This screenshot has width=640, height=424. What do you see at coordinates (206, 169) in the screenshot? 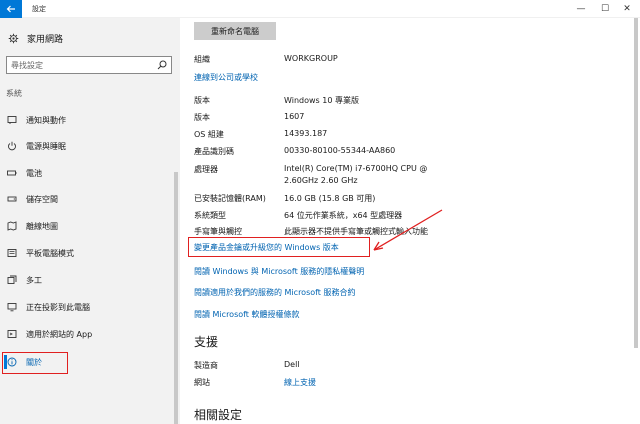
I see `spec-label: 處理器` at bounding box center [206, 169].